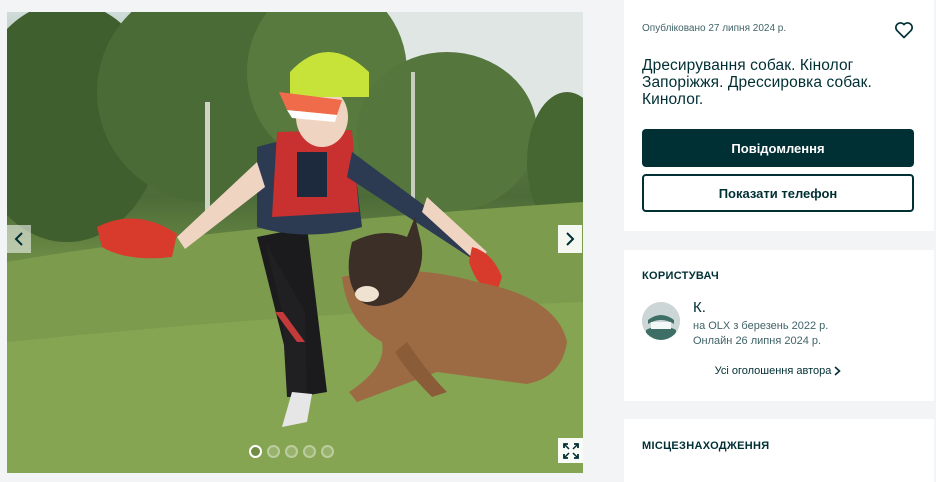 This screenshot has width=936, height=482. I want to click on all-author-ads-link: Усі оголошення автора, so click(778, 371).